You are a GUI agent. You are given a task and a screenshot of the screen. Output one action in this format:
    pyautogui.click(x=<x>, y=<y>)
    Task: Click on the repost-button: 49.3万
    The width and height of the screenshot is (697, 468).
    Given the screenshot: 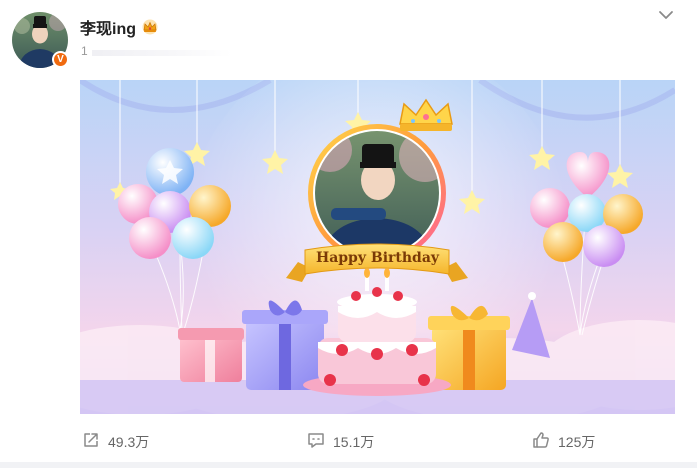 What is the action you would take?
    pyautogui.click(x=115, y=442)
    